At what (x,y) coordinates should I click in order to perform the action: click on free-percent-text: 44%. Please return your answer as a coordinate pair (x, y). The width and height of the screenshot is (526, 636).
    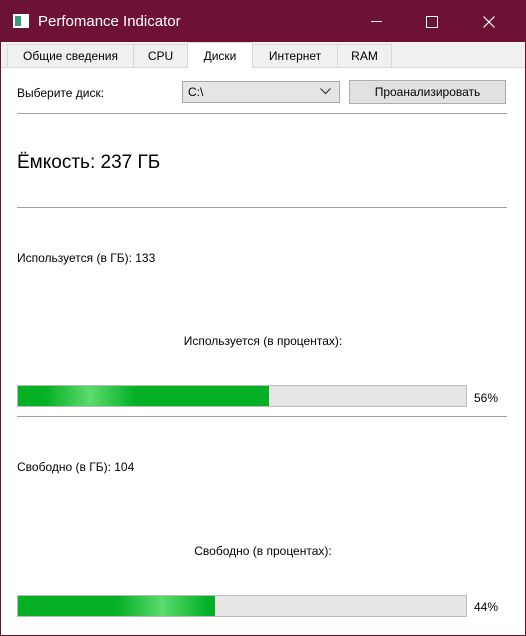
    Looking at the image, I should click on (486, 607).